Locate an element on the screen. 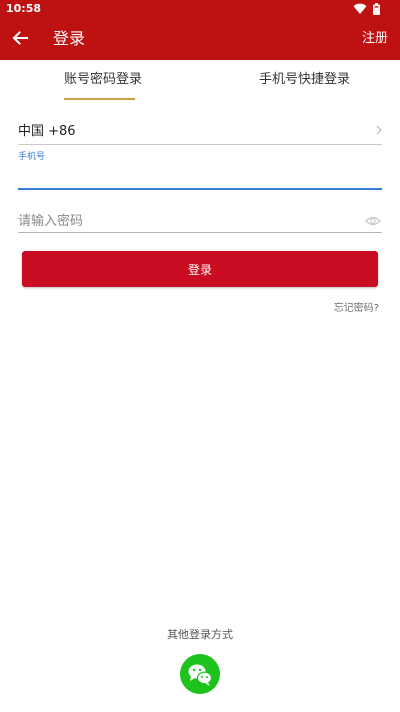  wechat-icon is located at coordinates (200, 675).